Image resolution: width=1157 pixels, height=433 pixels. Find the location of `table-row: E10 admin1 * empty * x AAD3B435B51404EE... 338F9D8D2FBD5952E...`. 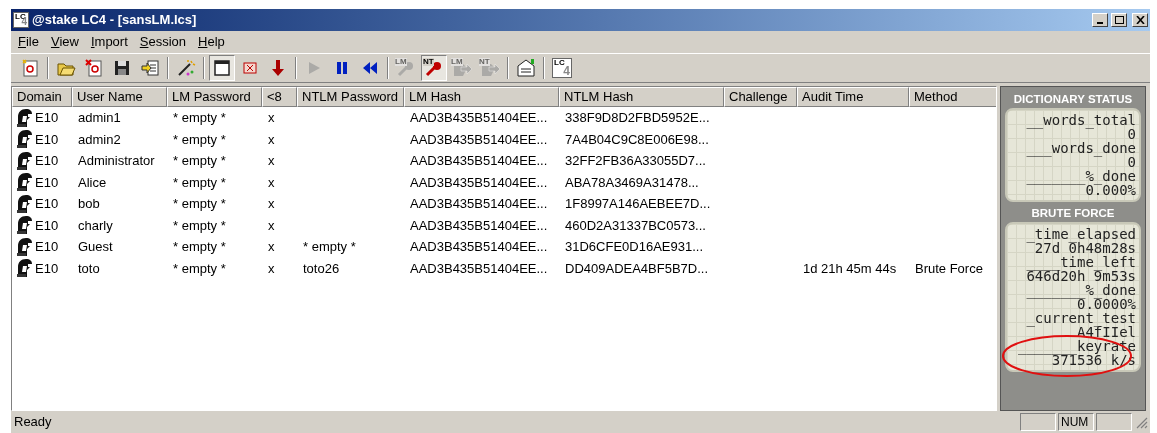

table-row: E10 admin1 * empty * x AAD3B435B51404EE... 338F9D8D2FBD5952E... is located at coordinates (504, 118).